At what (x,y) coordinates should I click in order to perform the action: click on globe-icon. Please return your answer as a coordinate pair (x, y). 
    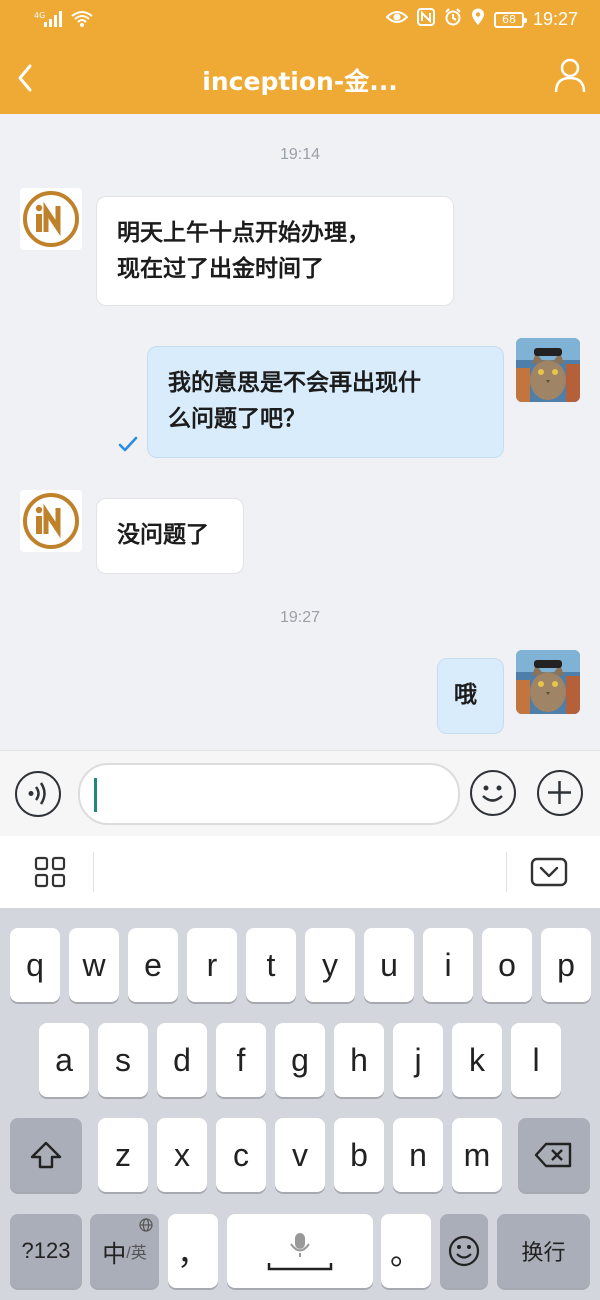
    Looking at the image, I should click on (146, 1226).